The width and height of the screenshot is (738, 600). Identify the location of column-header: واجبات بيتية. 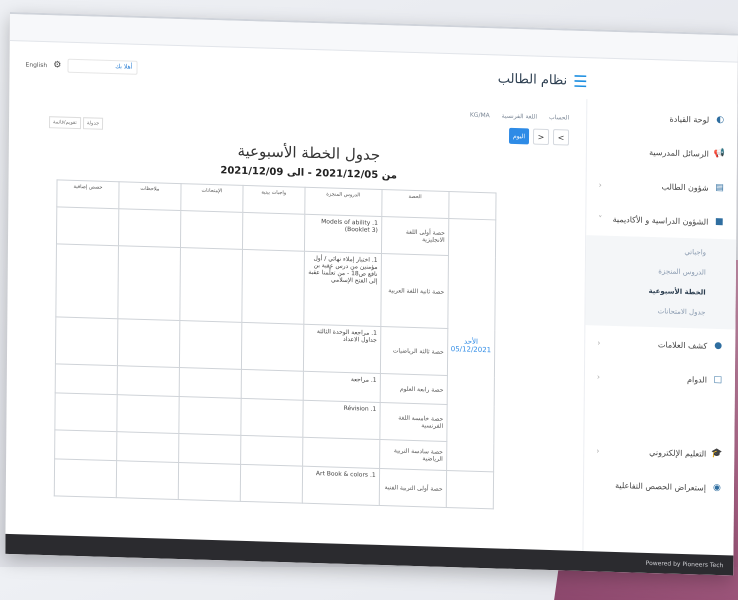
(273, 200).